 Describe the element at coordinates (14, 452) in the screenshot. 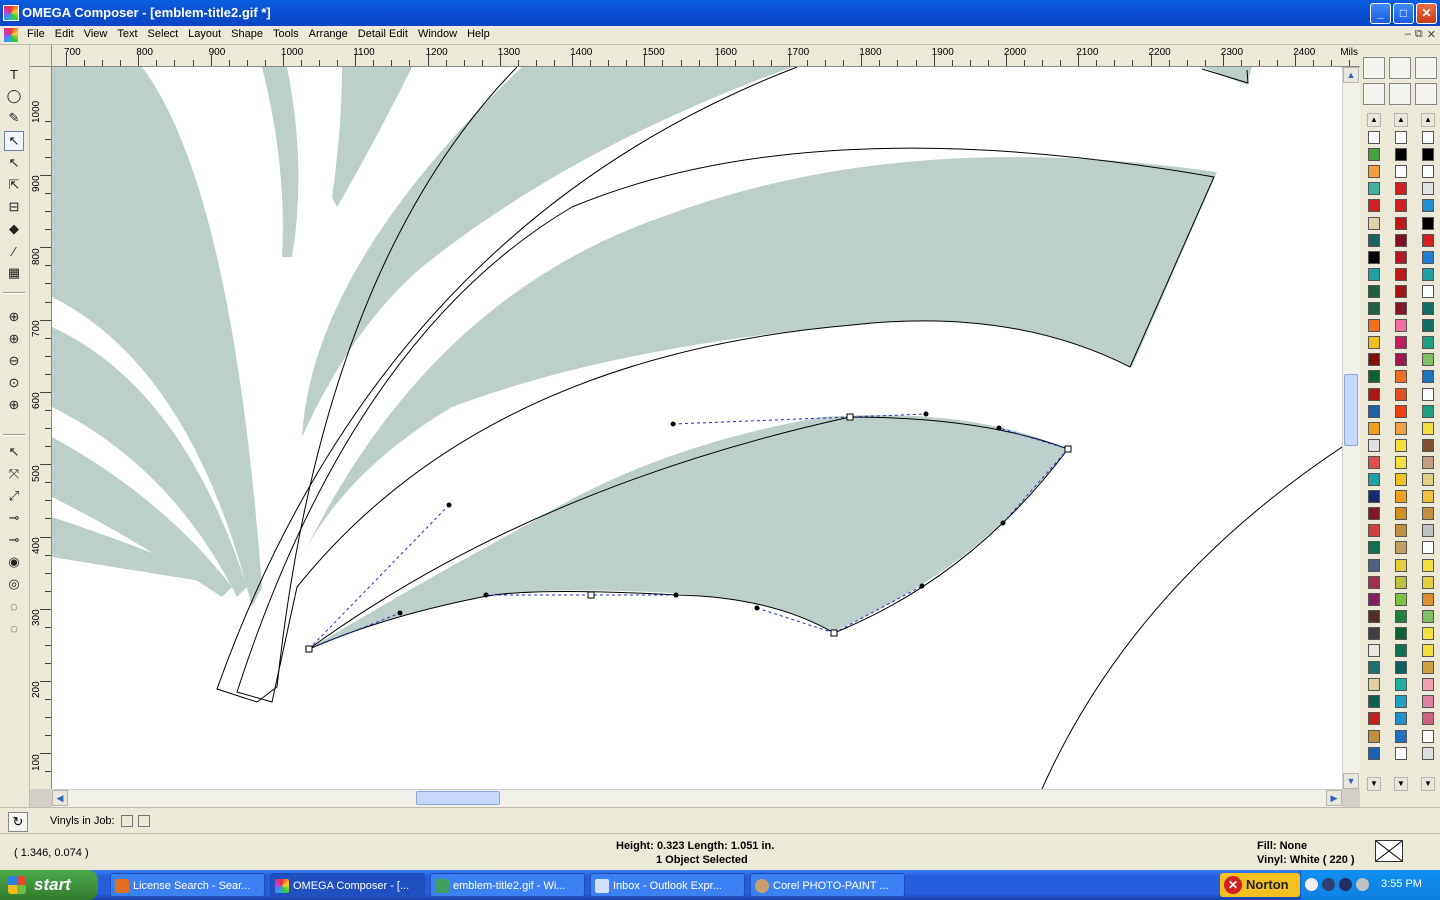

I see `node-select-tool-icon: ↖` at that location.